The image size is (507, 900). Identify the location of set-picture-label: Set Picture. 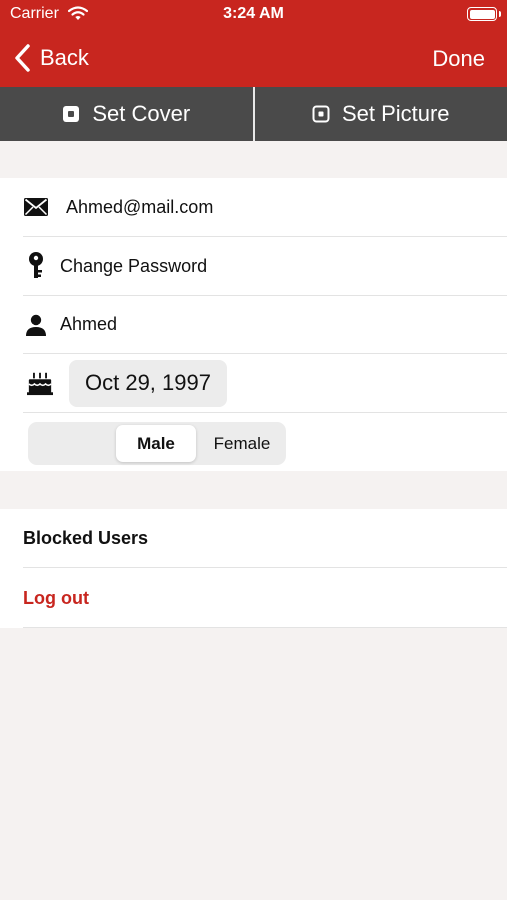
(395, 113).